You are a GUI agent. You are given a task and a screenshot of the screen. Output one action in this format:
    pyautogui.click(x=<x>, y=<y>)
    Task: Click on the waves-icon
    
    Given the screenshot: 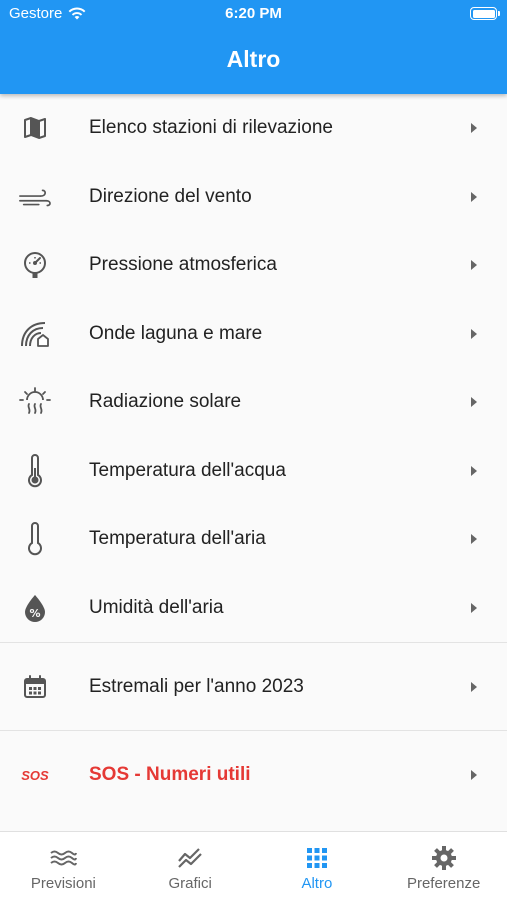 What is the action you would take?
    pyautogui.click(x=63, y=858)
    